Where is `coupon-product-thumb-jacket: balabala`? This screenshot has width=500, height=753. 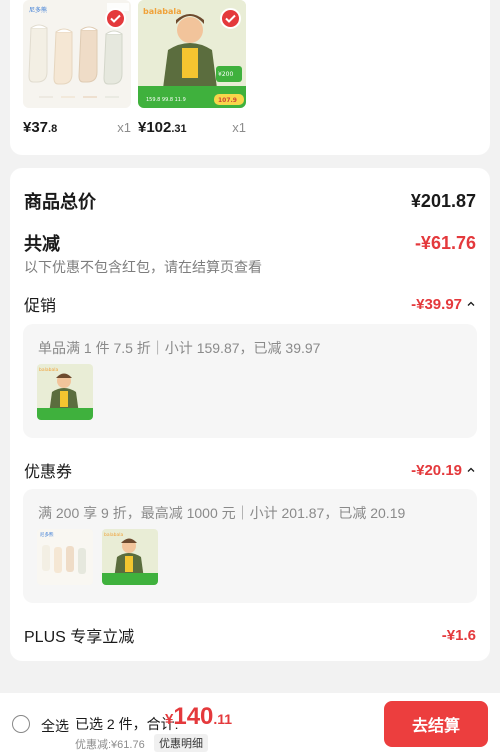 coupon-product-thumb-jacket: balabala is located at coordinates (130, 557).